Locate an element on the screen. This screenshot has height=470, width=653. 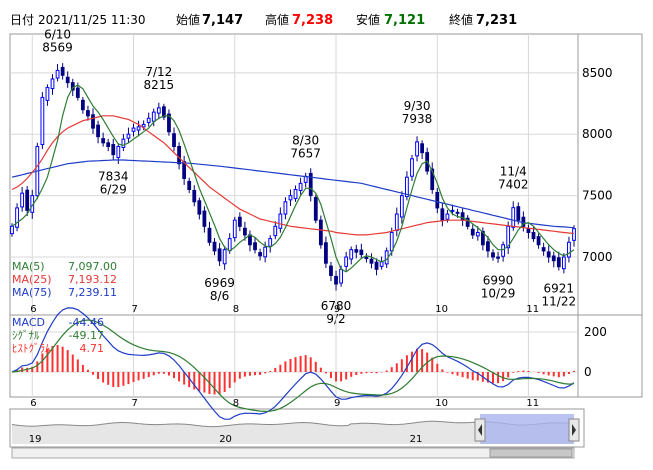
navigator-x-label: 19 is located at coordinates (35, 439).